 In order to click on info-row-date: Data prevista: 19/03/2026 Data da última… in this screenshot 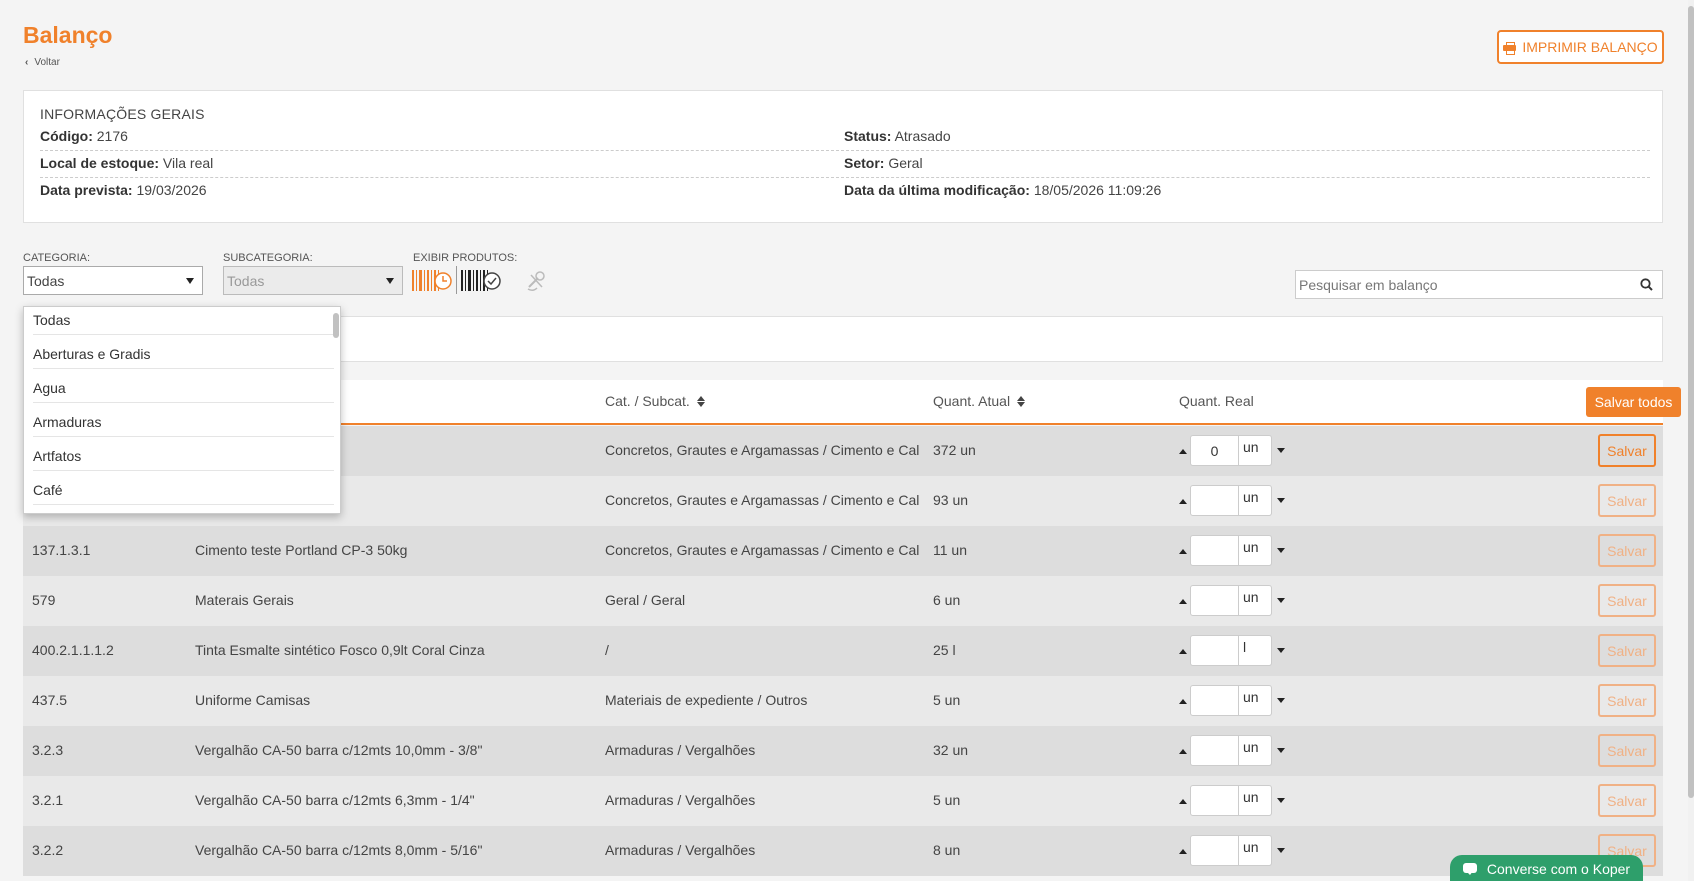, I will do `click(845, 191)`.